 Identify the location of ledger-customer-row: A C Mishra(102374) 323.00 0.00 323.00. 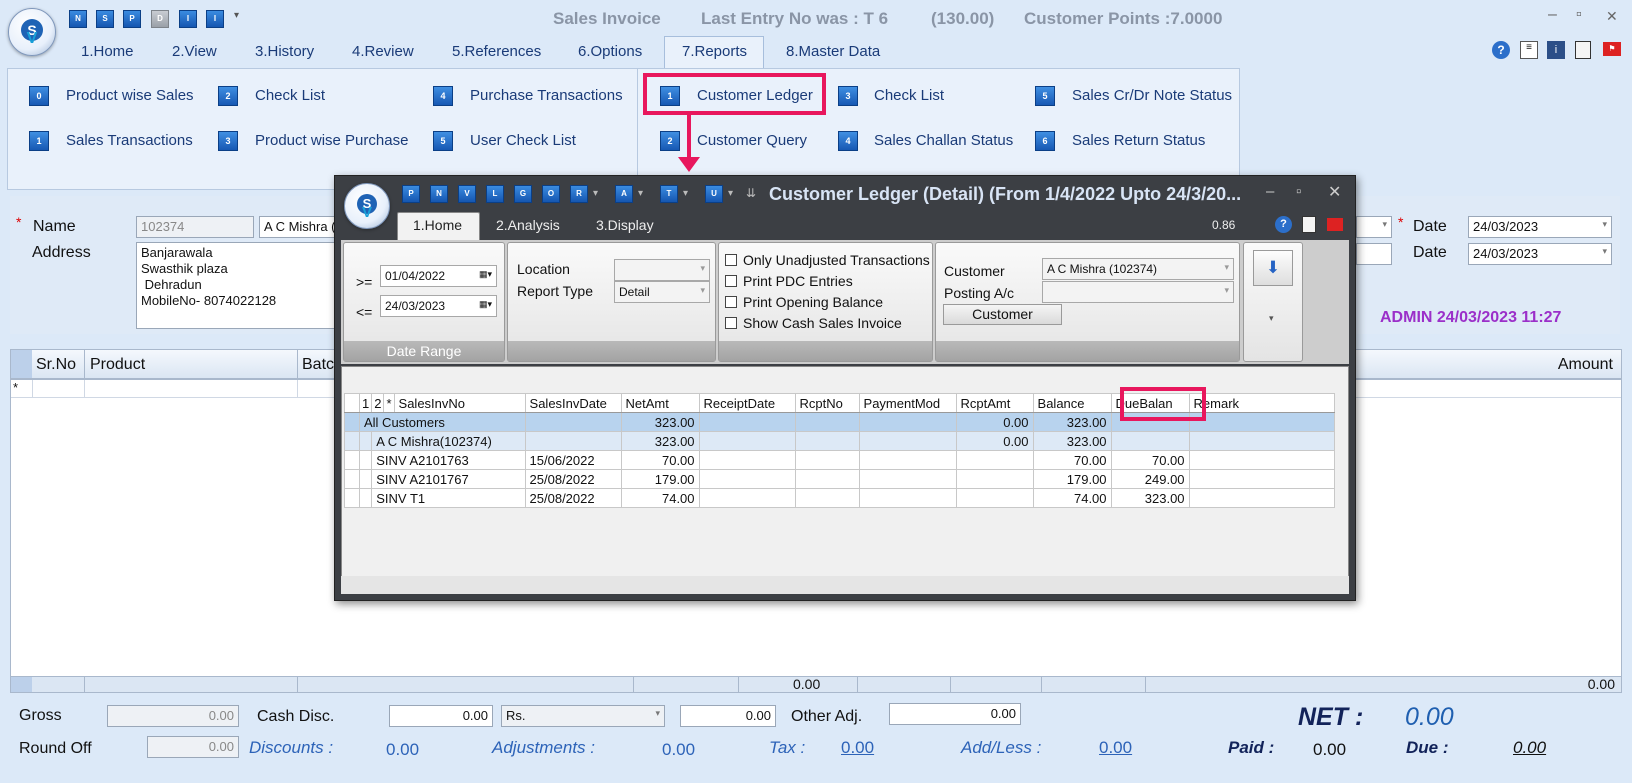
(840, 441).